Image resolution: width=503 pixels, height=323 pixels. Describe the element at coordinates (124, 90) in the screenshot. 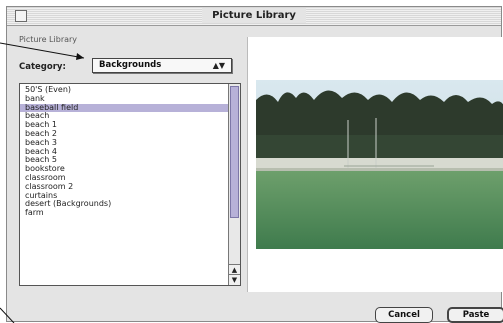

I see `list-item: 50'S (Even)` at that location.